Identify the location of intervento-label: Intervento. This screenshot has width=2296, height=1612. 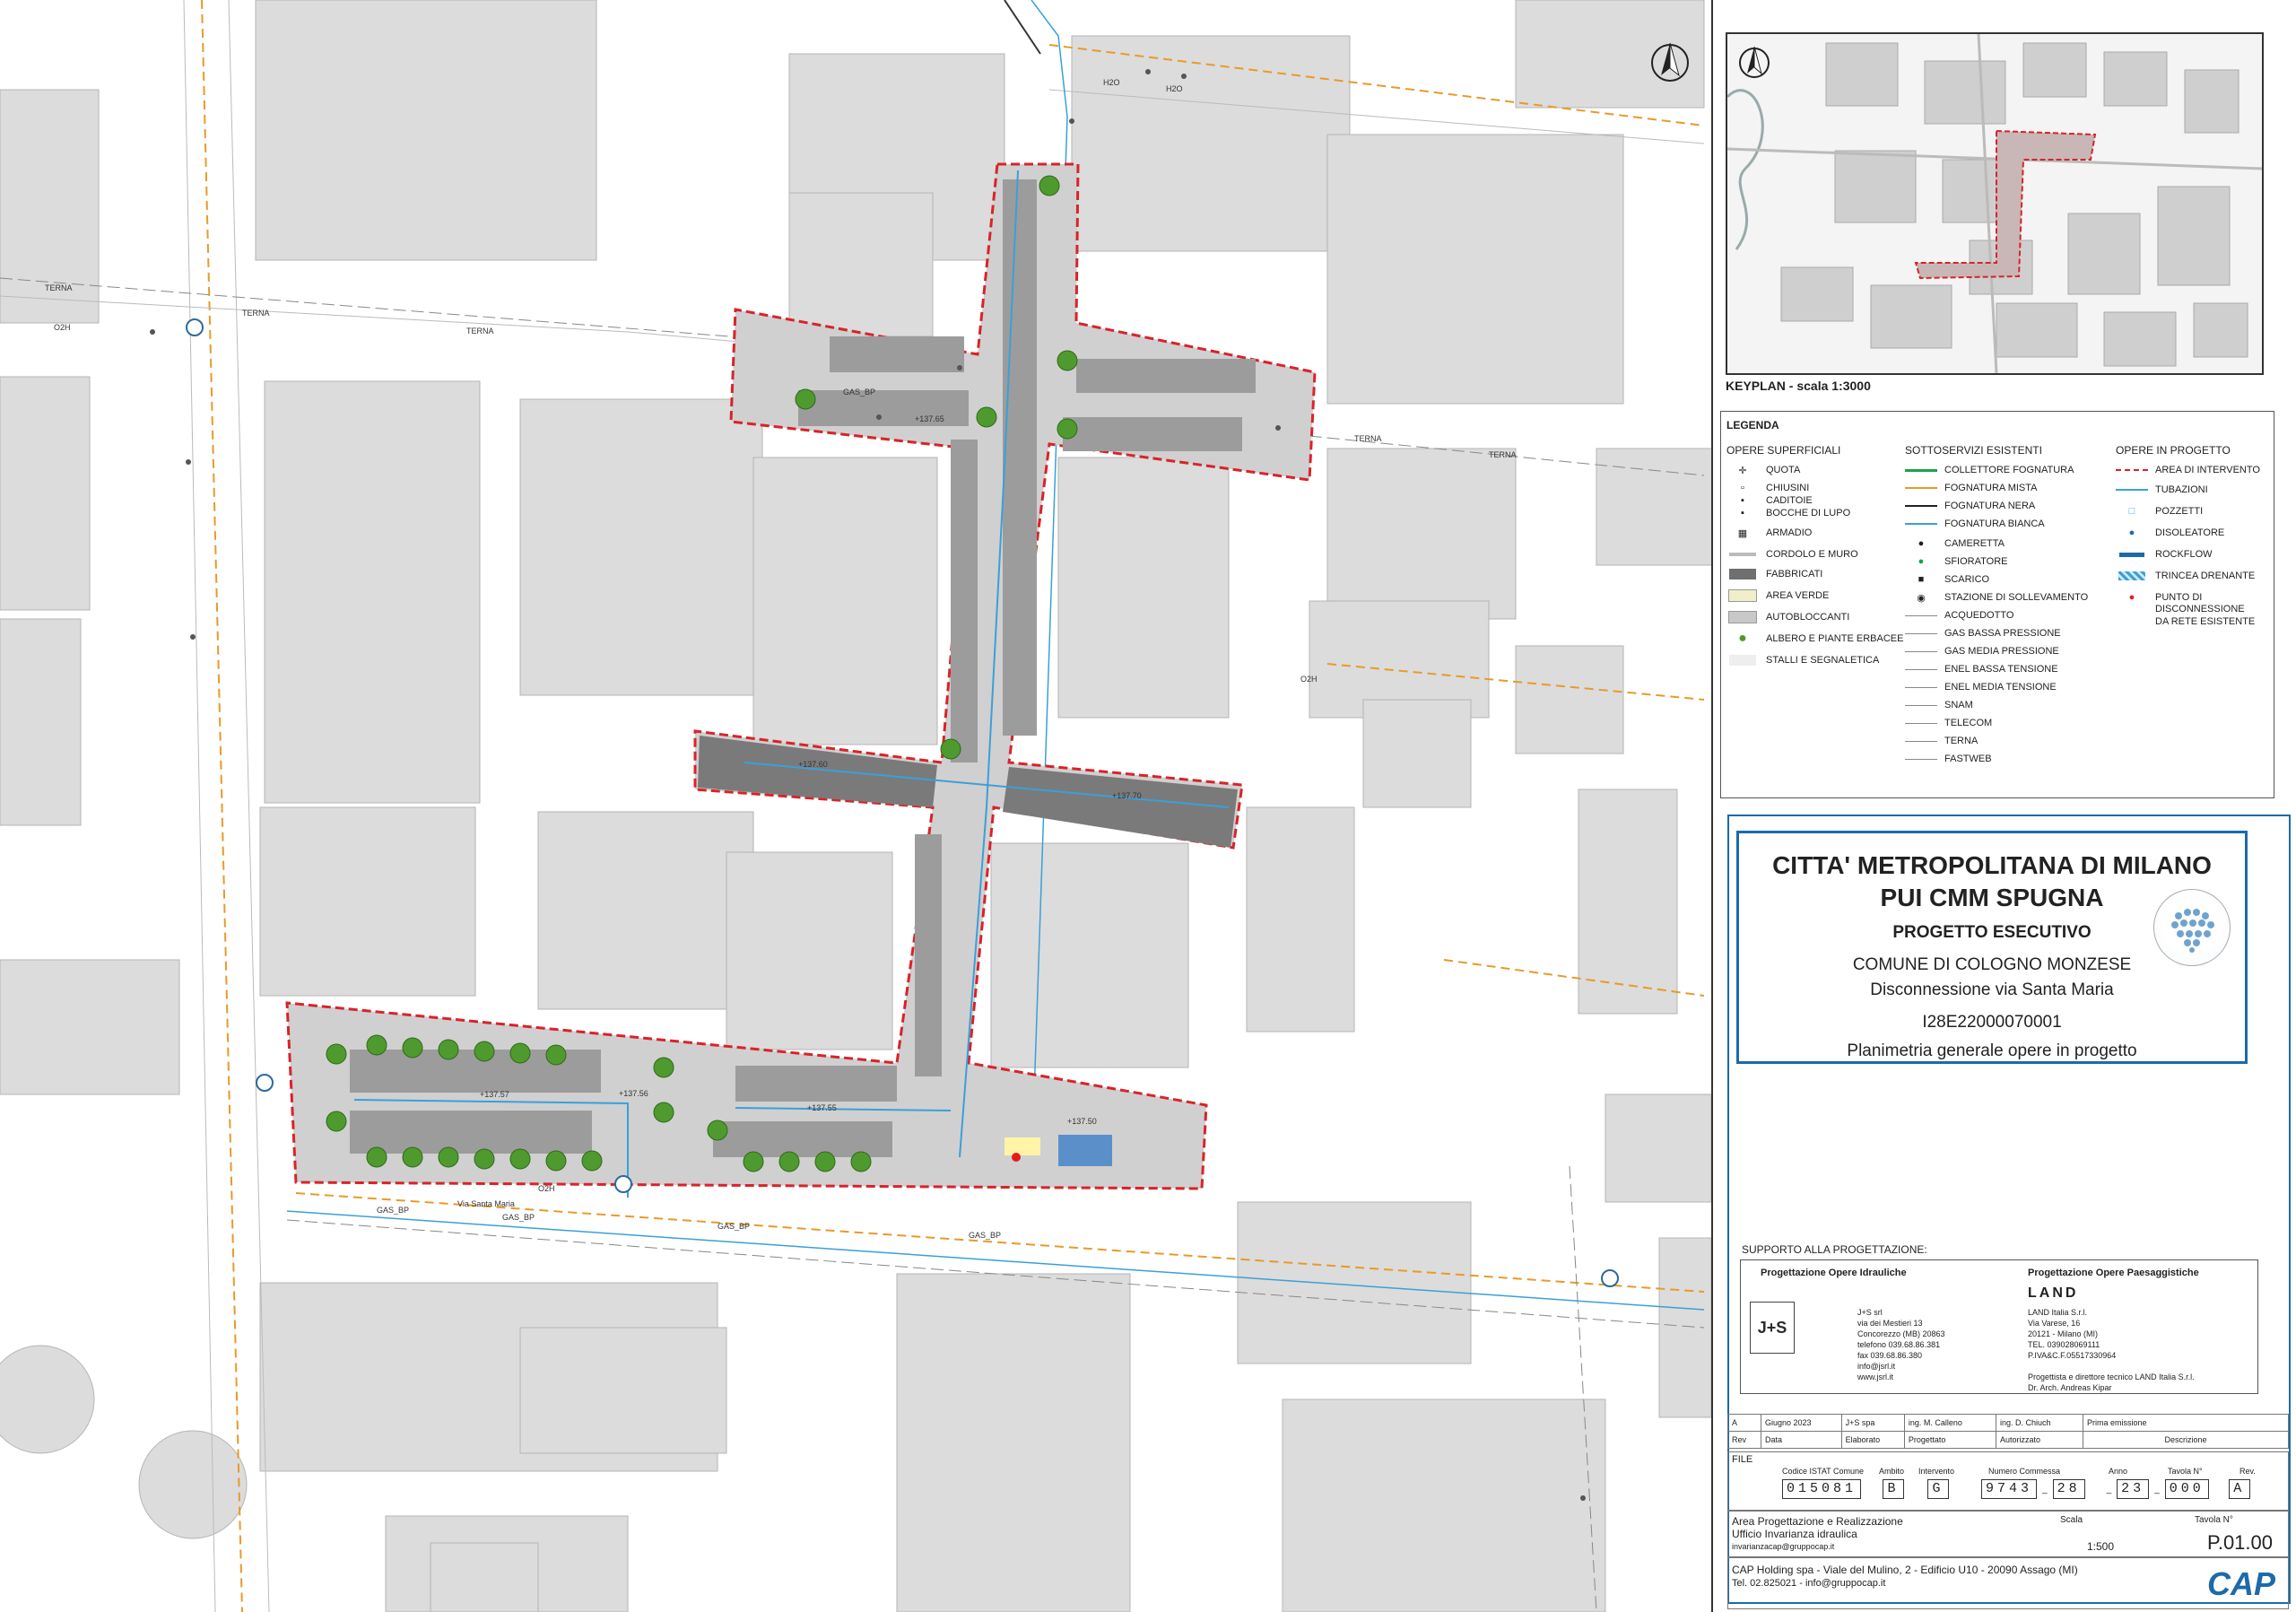
(1936, 1471).